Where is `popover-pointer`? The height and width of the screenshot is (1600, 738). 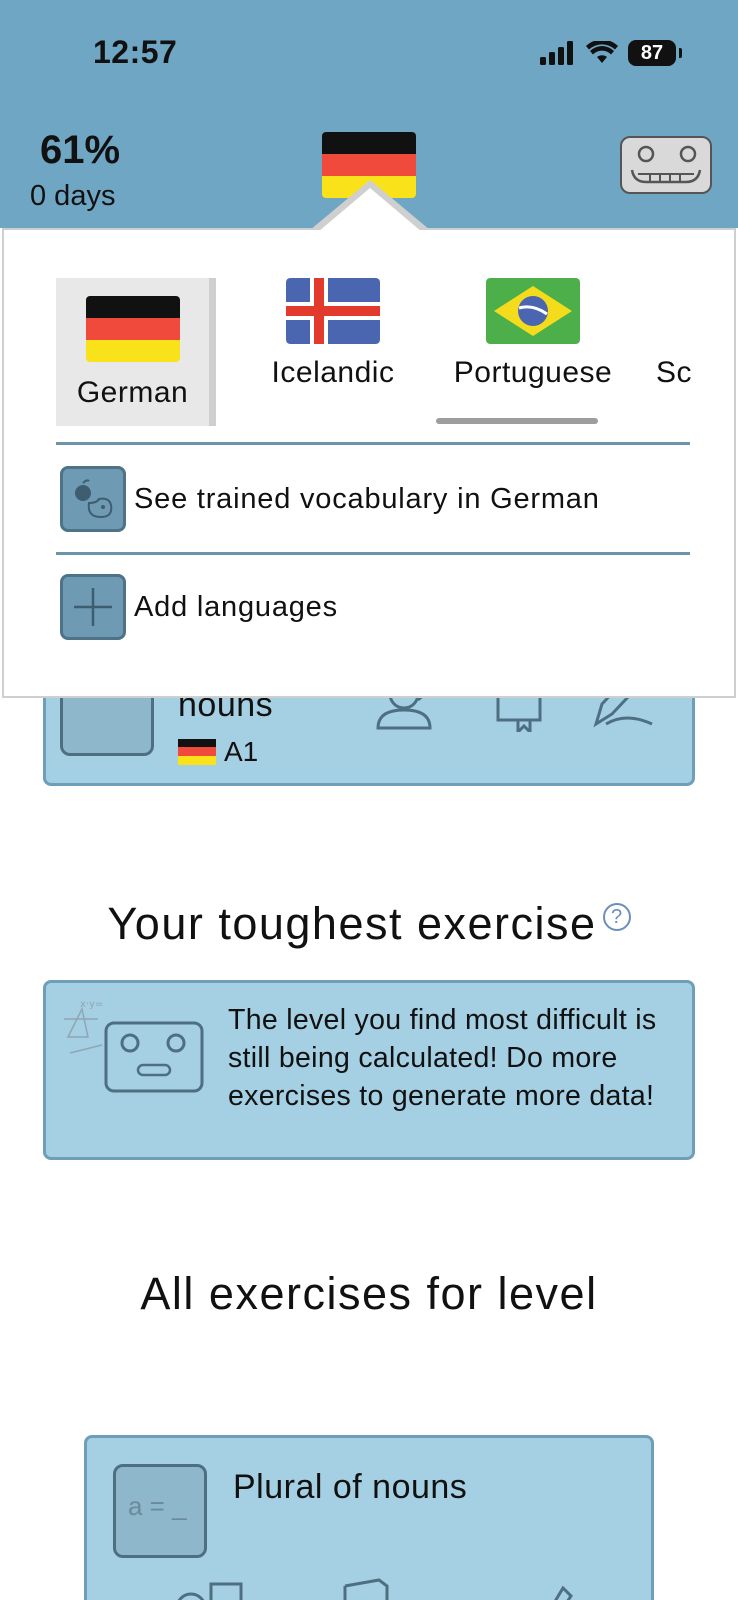
popover-pointer is located at coordinates (370, 206).